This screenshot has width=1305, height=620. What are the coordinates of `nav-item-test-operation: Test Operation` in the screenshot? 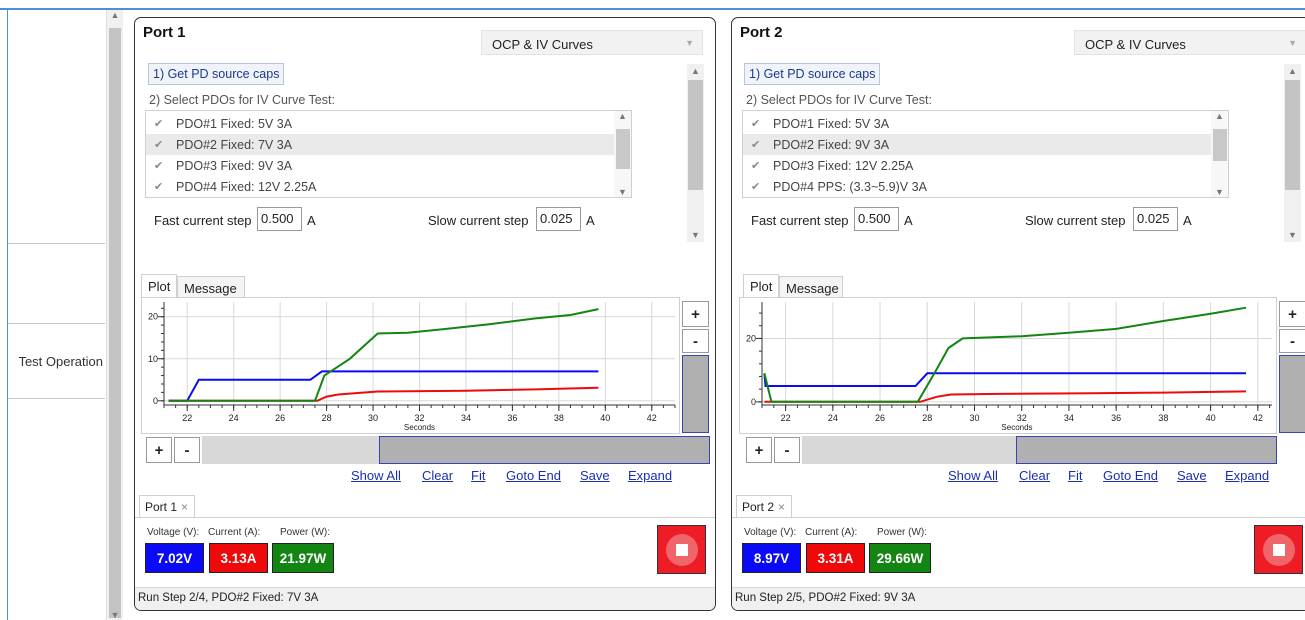 It's located at (56, 361).